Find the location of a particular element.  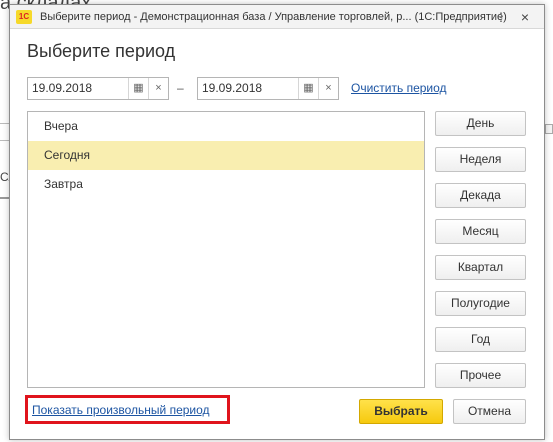

week-button: Неделя is located at coordinates (480, 159).